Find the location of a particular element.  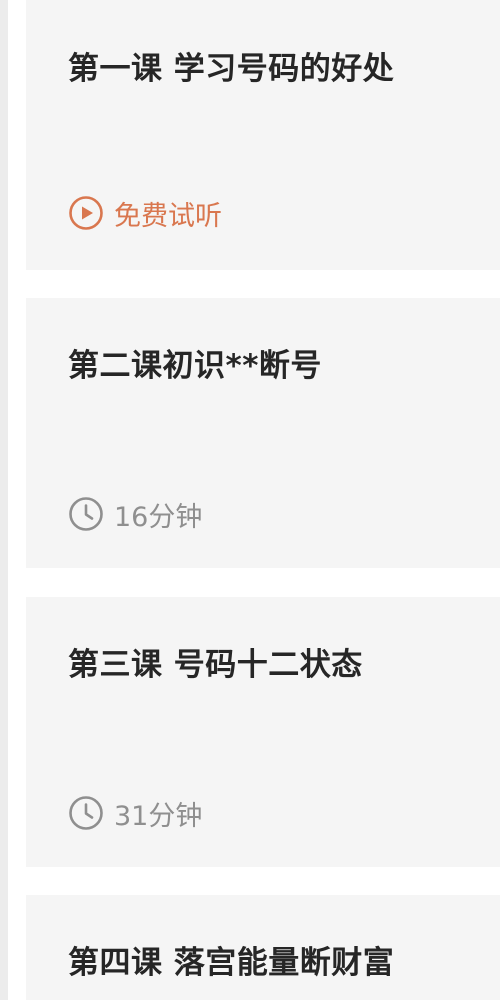

lesson-title: 第二课初识**断号 is located at coordinates (195, 366).